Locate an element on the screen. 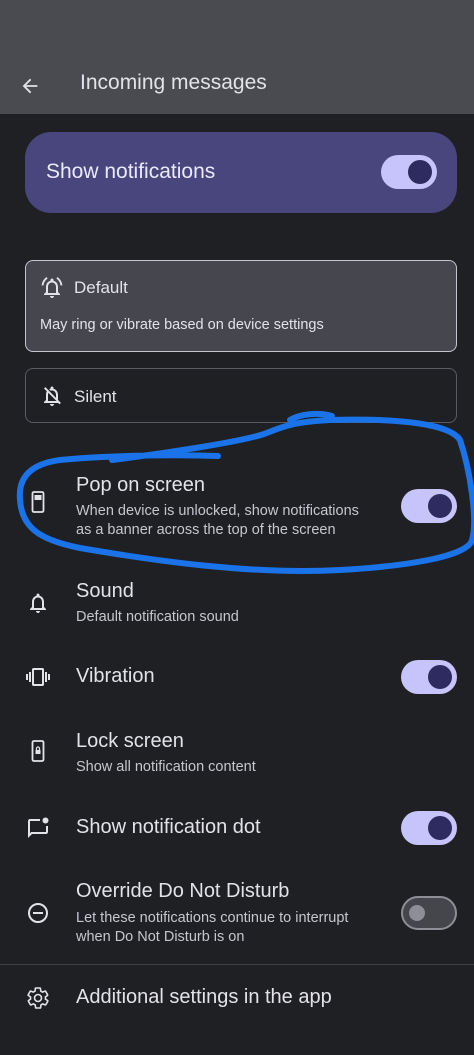 The image size is (474, 1055). additional-settings-row: Additional settings in the app is located at coordinates (237, 1000).